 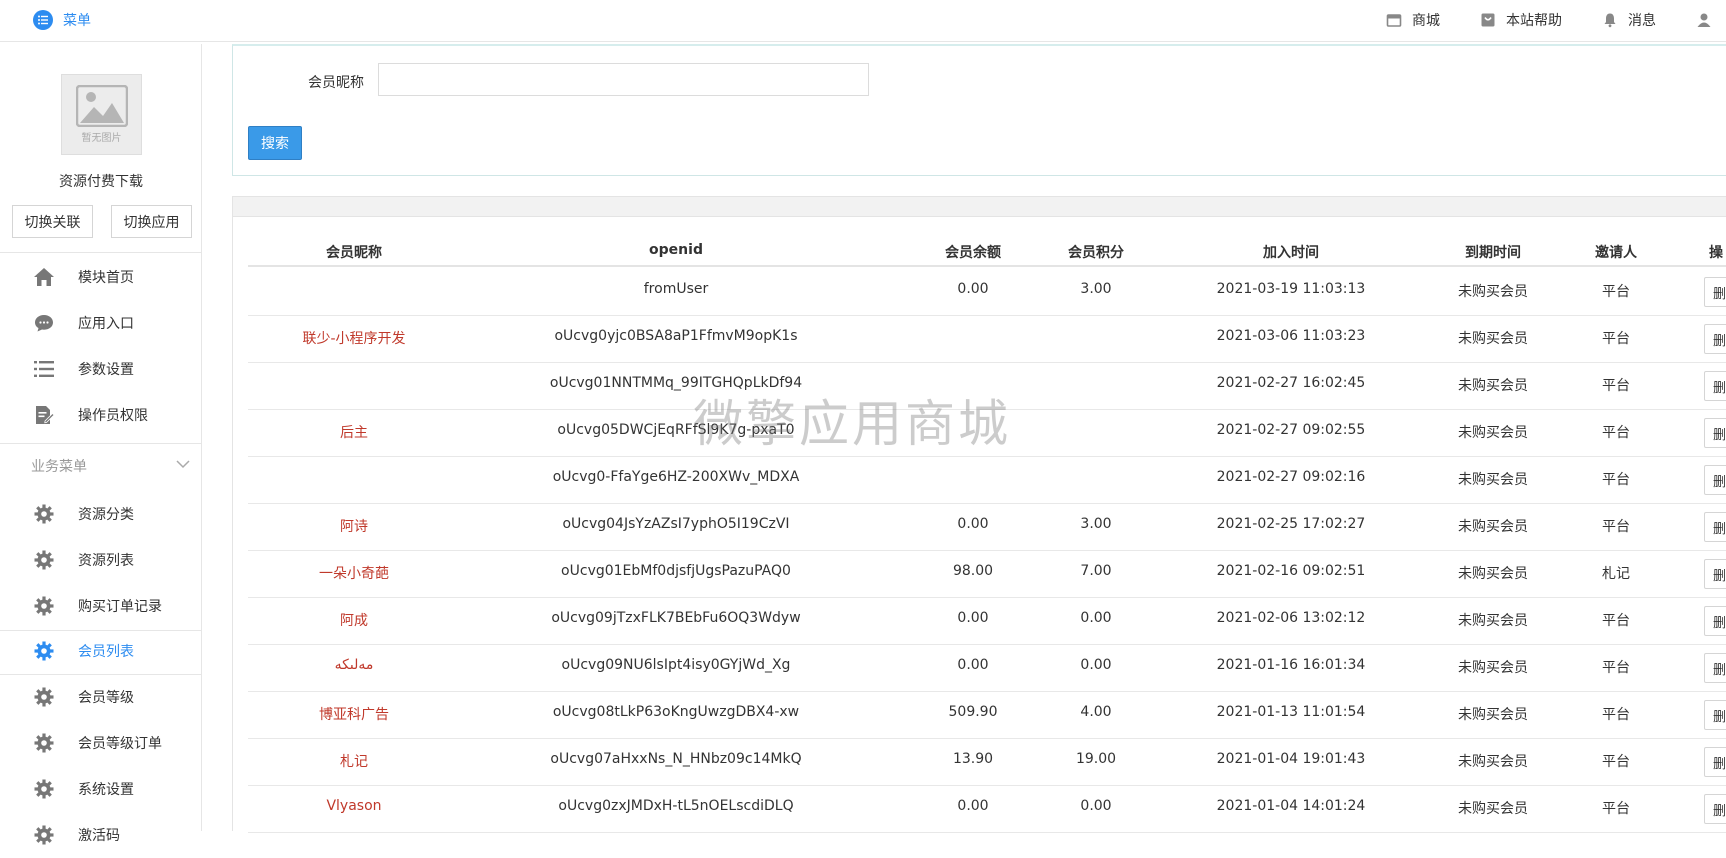 What do you see at coordinates (101, 369) in the screenshot?
I see `sidebar-item-param-settings: 参数设置` at bounding box center [101, 369].